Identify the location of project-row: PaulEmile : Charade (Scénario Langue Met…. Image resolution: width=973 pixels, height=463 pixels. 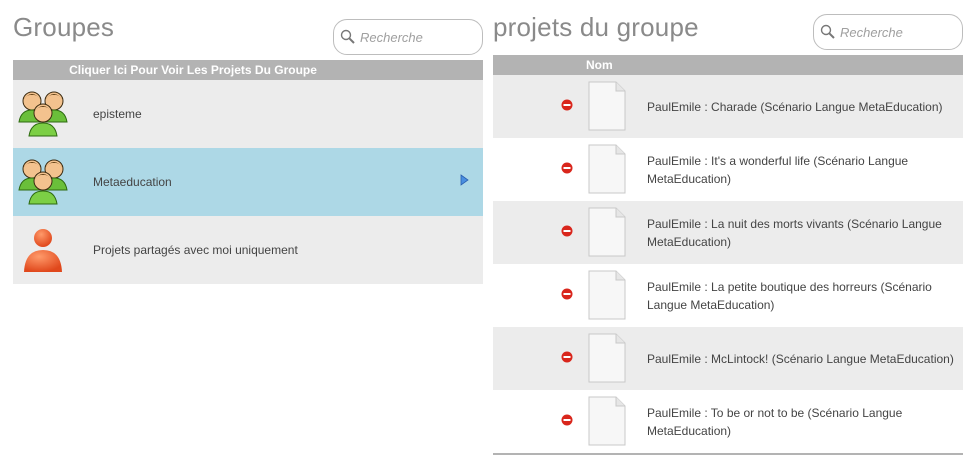
(728, 106).